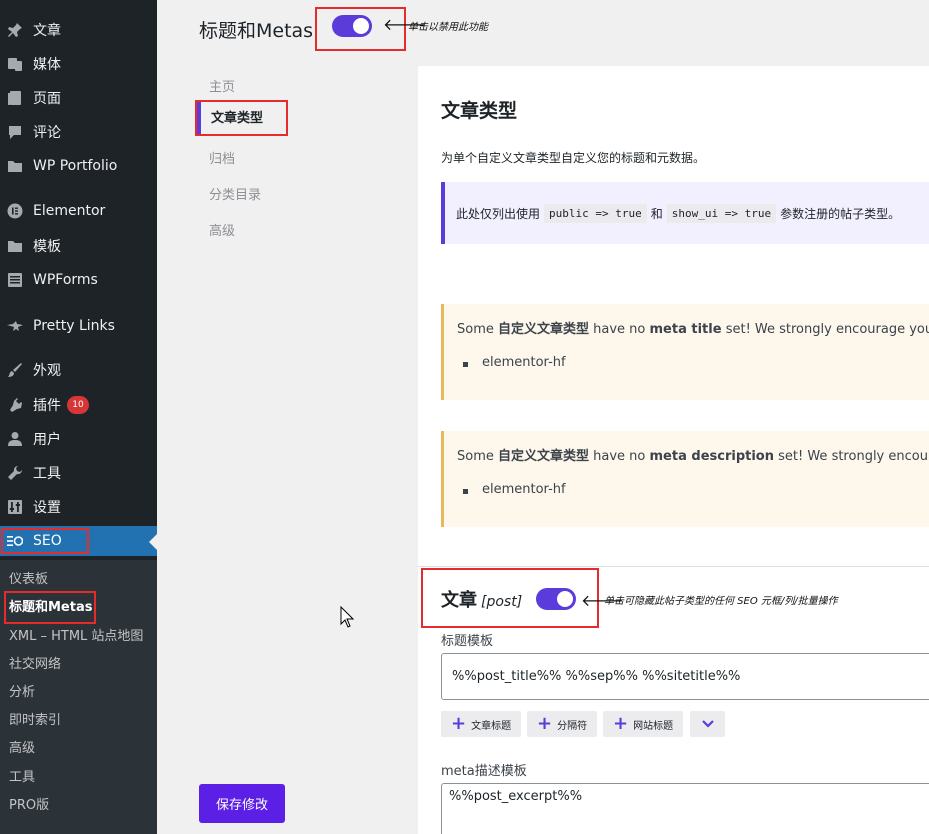 This screenshot has width=929, height=834. What do you see at coordinates (15, 507) in the screenshot?
I see `settings-icon` at bounding box center [15, 507].